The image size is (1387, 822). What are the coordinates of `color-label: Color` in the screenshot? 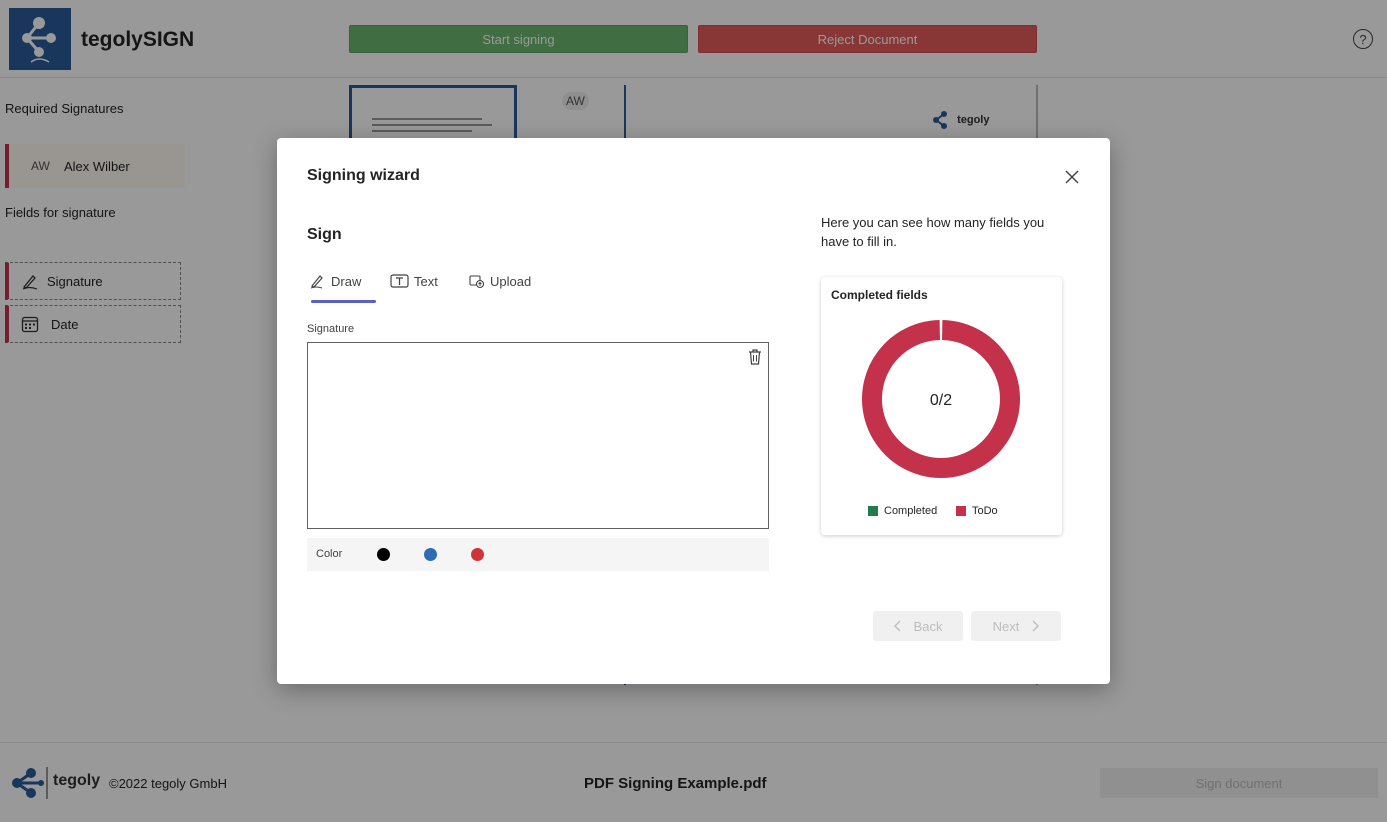 It's located at (329, 554).